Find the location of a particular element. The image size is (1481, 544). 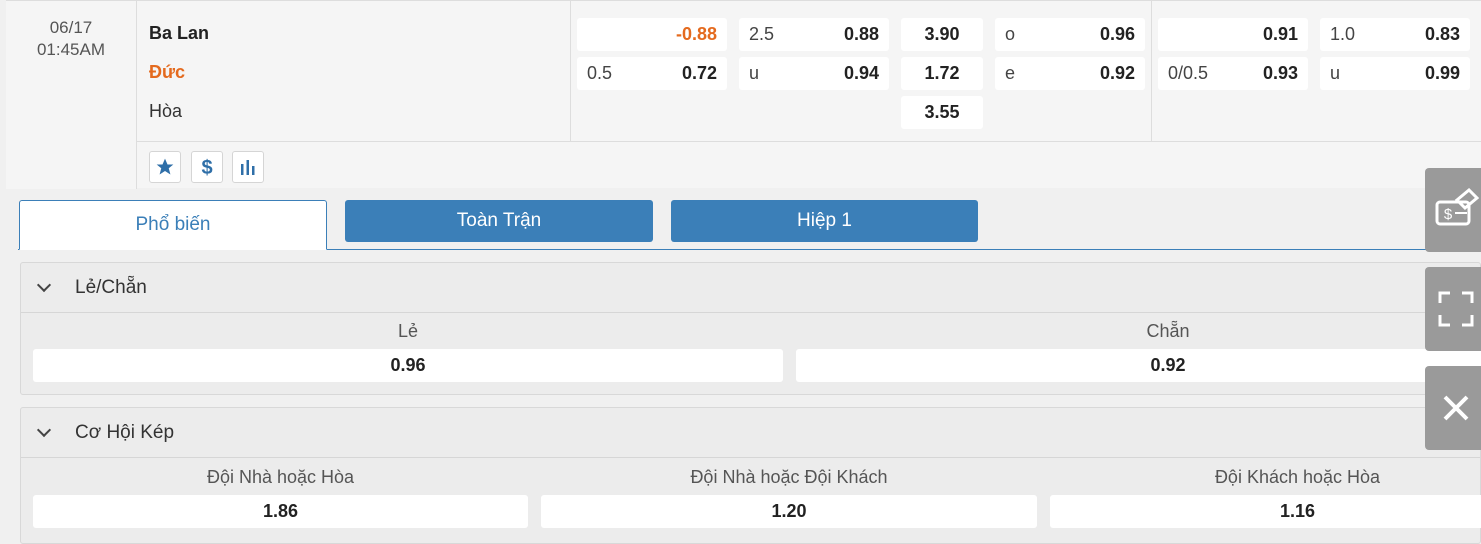

match-time: 01:45AM is located at coordinates (71, 49).